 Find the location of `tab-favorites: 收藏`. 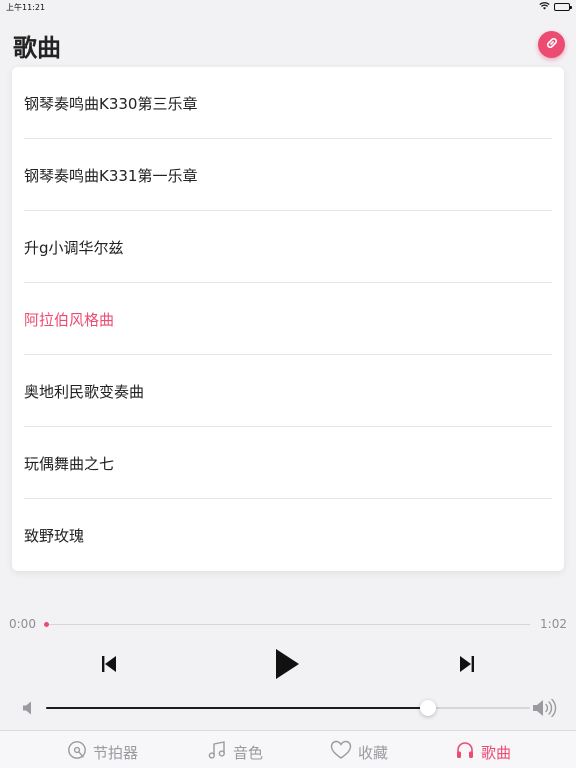

tab-favorites: 收藏 is located at coordinates (359, 752).